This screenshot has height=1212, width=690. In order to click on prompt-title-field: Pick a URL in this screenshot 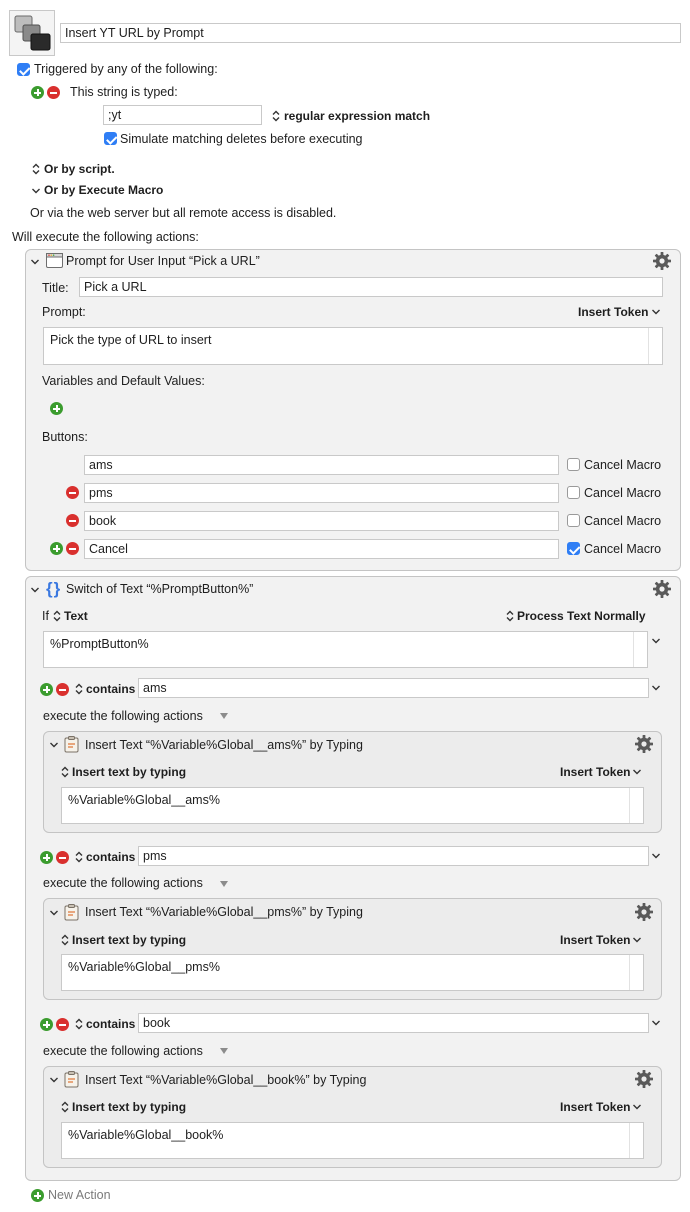, I will do `click(371, 287)`.